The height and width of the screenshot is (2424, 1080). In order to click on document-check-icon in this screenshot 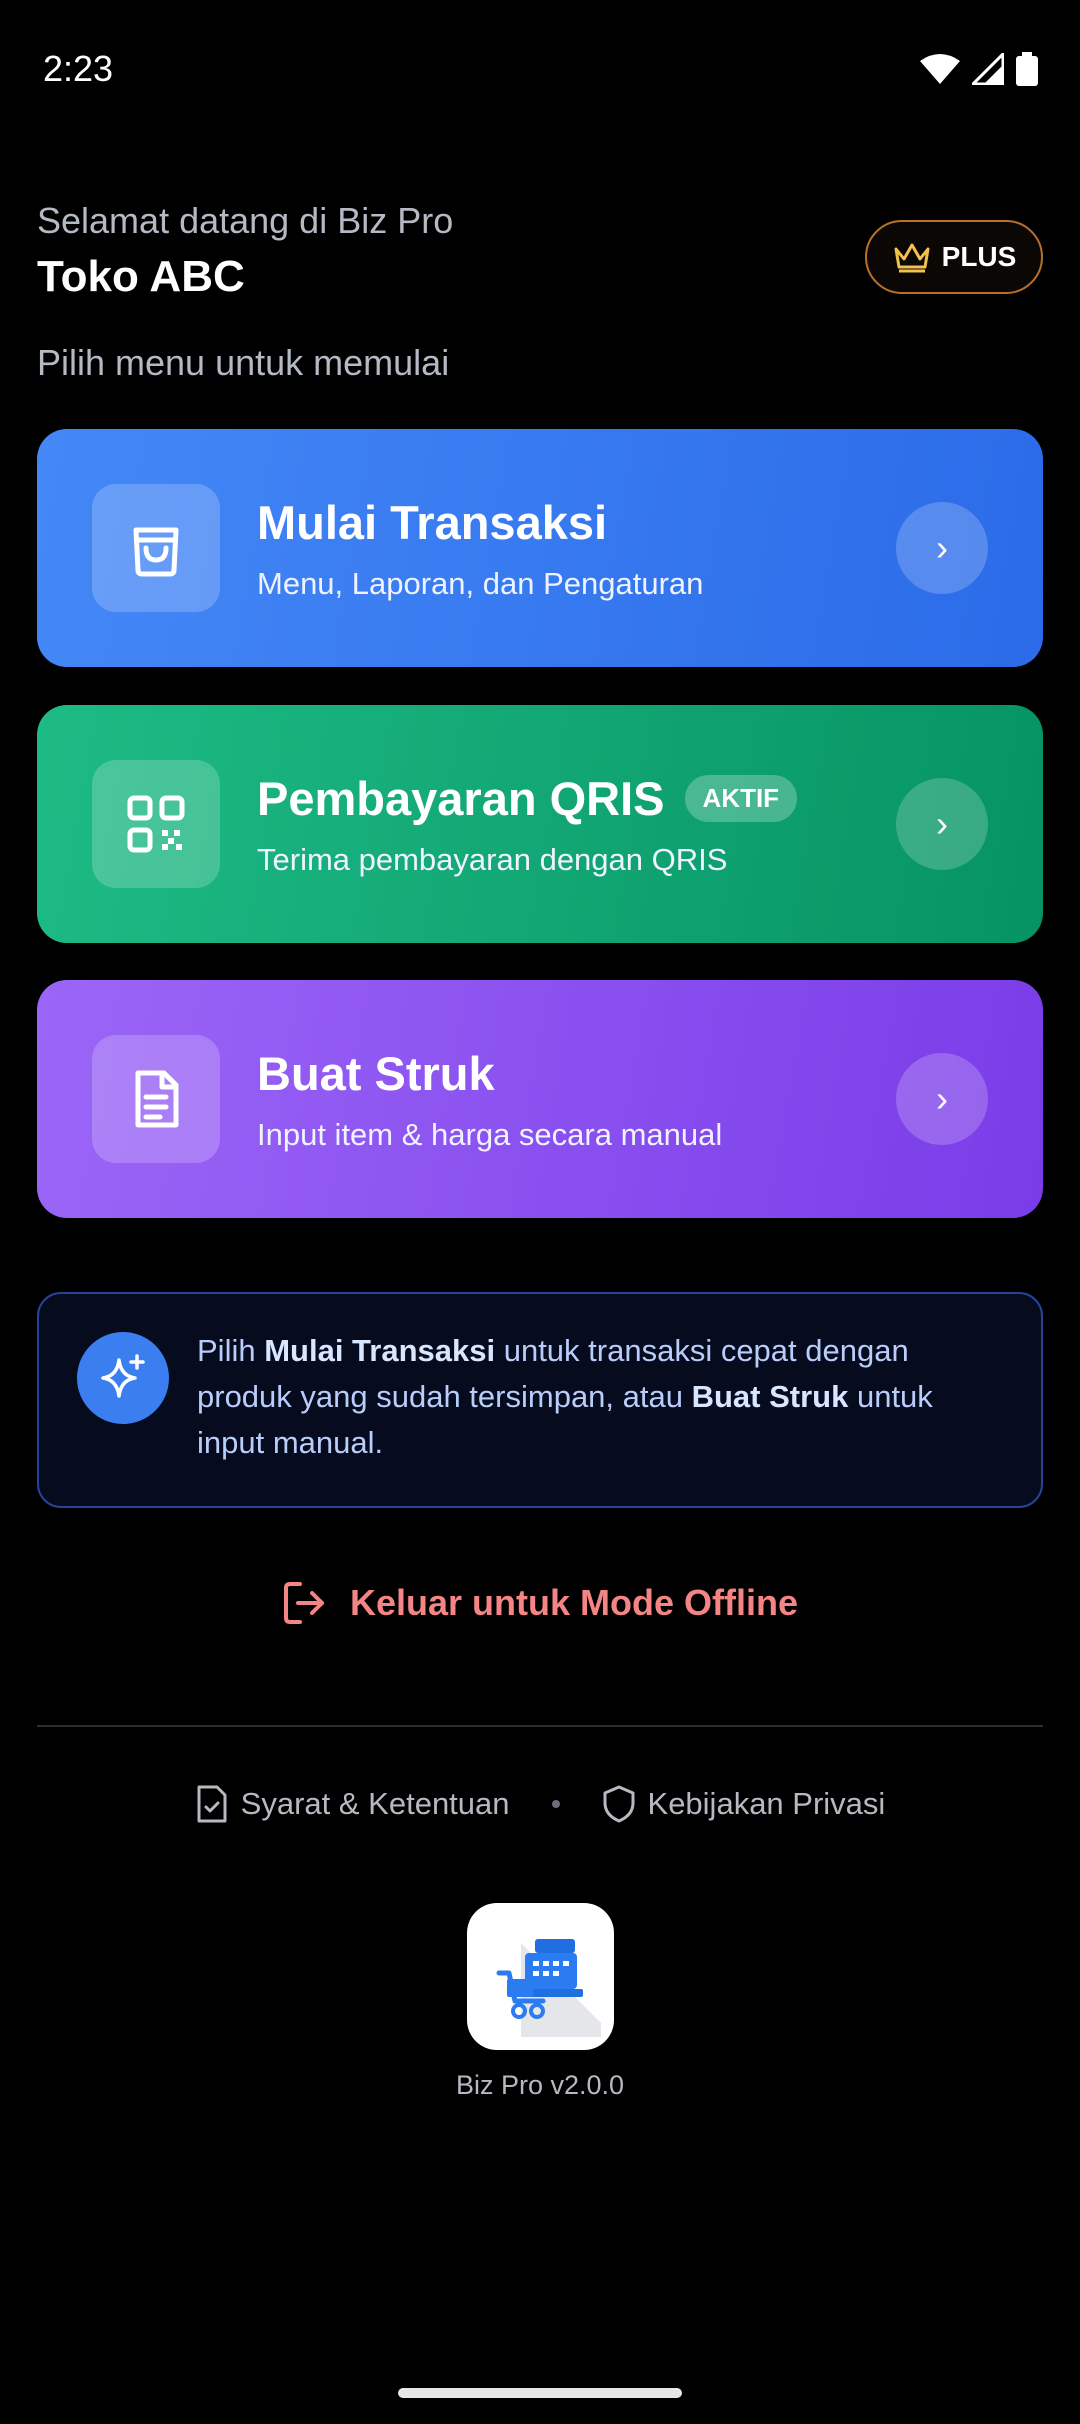, I will do `click(212, 1804)`.